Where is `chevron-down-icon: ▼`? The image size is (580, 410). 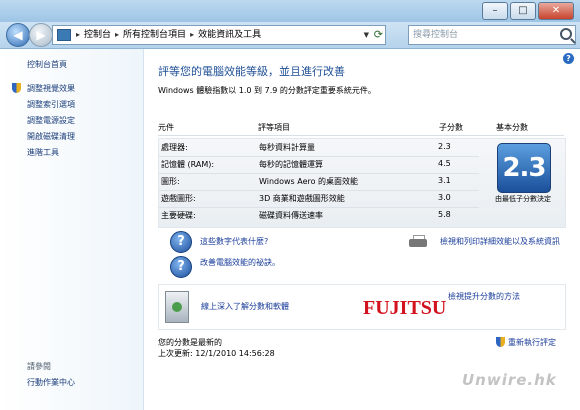
chevron-down-icon: ▼ is located at coordinates (366, 35).